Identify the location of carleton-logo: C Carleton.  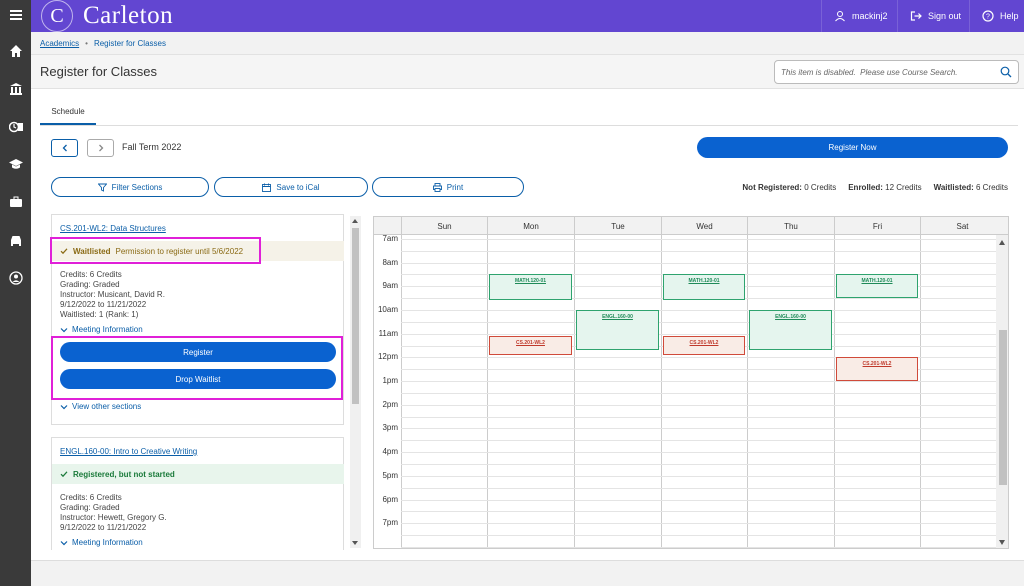
(107, 16).